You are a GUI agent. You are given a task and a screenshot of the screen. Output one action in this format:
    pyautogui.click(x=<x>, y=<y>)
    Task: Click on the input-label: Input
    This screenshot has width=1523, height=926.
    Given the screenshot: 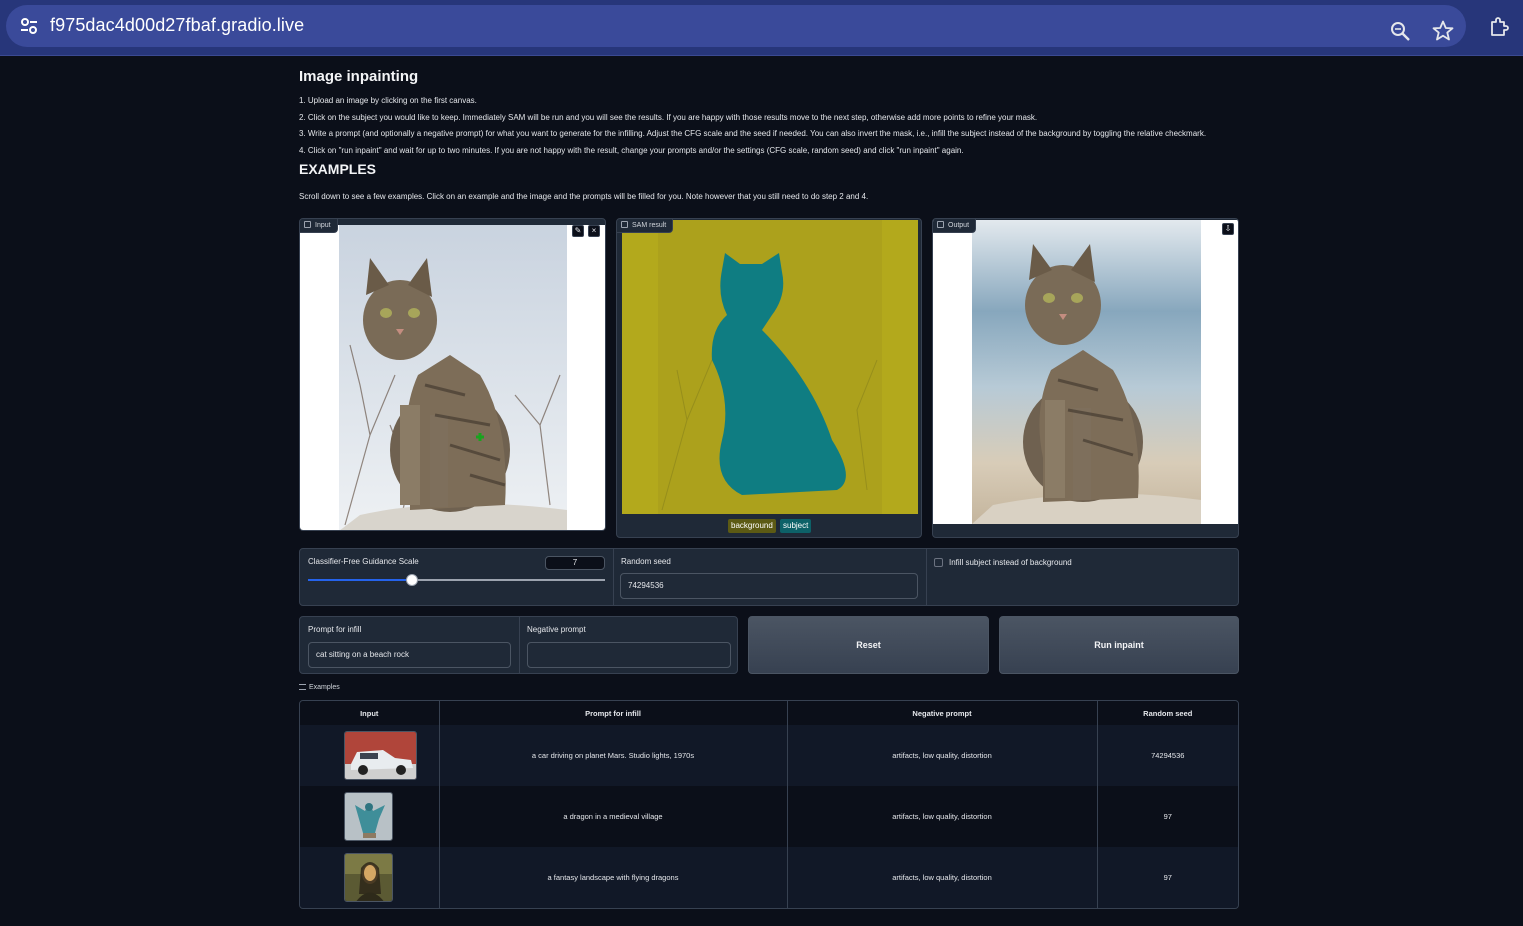 What is the action you would take?
    pyautogui.click(x=319, y=226)
    